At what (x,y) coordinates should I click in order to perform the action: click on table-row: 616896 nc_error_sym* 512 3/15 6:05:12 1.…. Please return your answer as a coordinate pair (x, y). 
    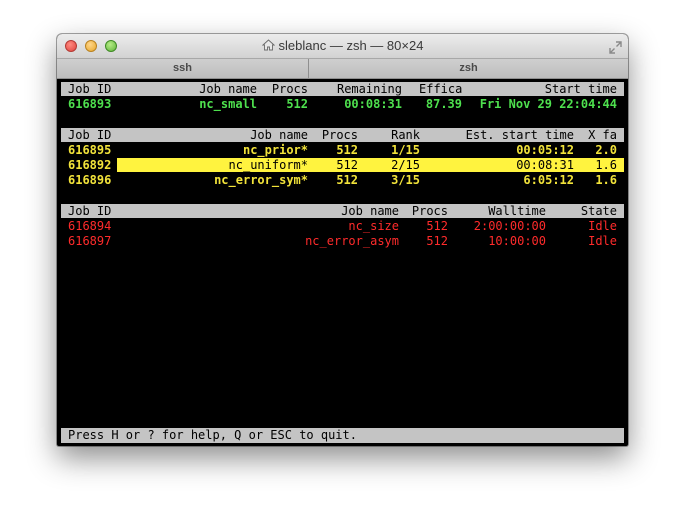
    Looking at the image, I should click on (342, 180).